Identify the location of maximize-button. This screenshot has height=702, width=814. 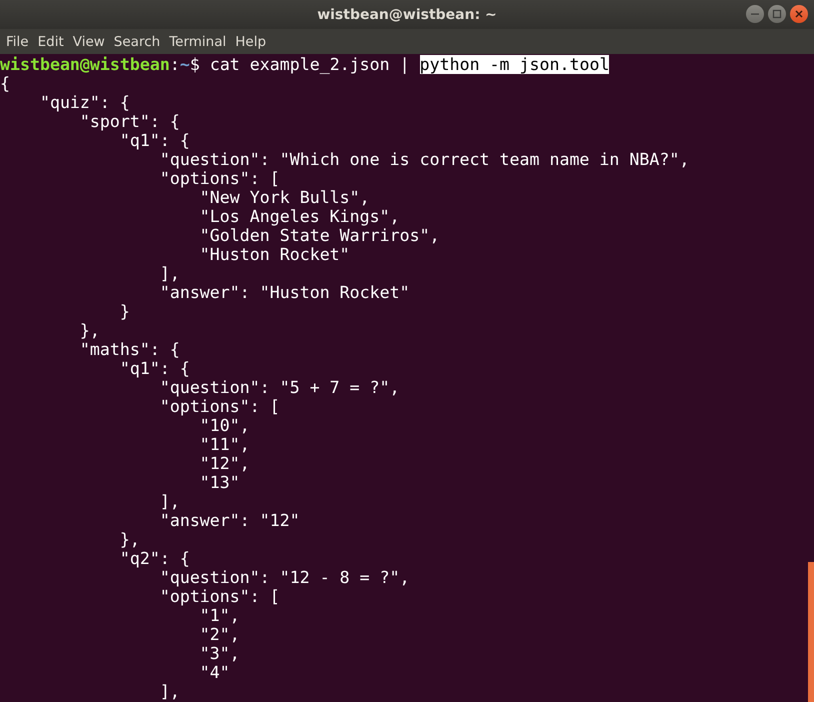
(777, 14).